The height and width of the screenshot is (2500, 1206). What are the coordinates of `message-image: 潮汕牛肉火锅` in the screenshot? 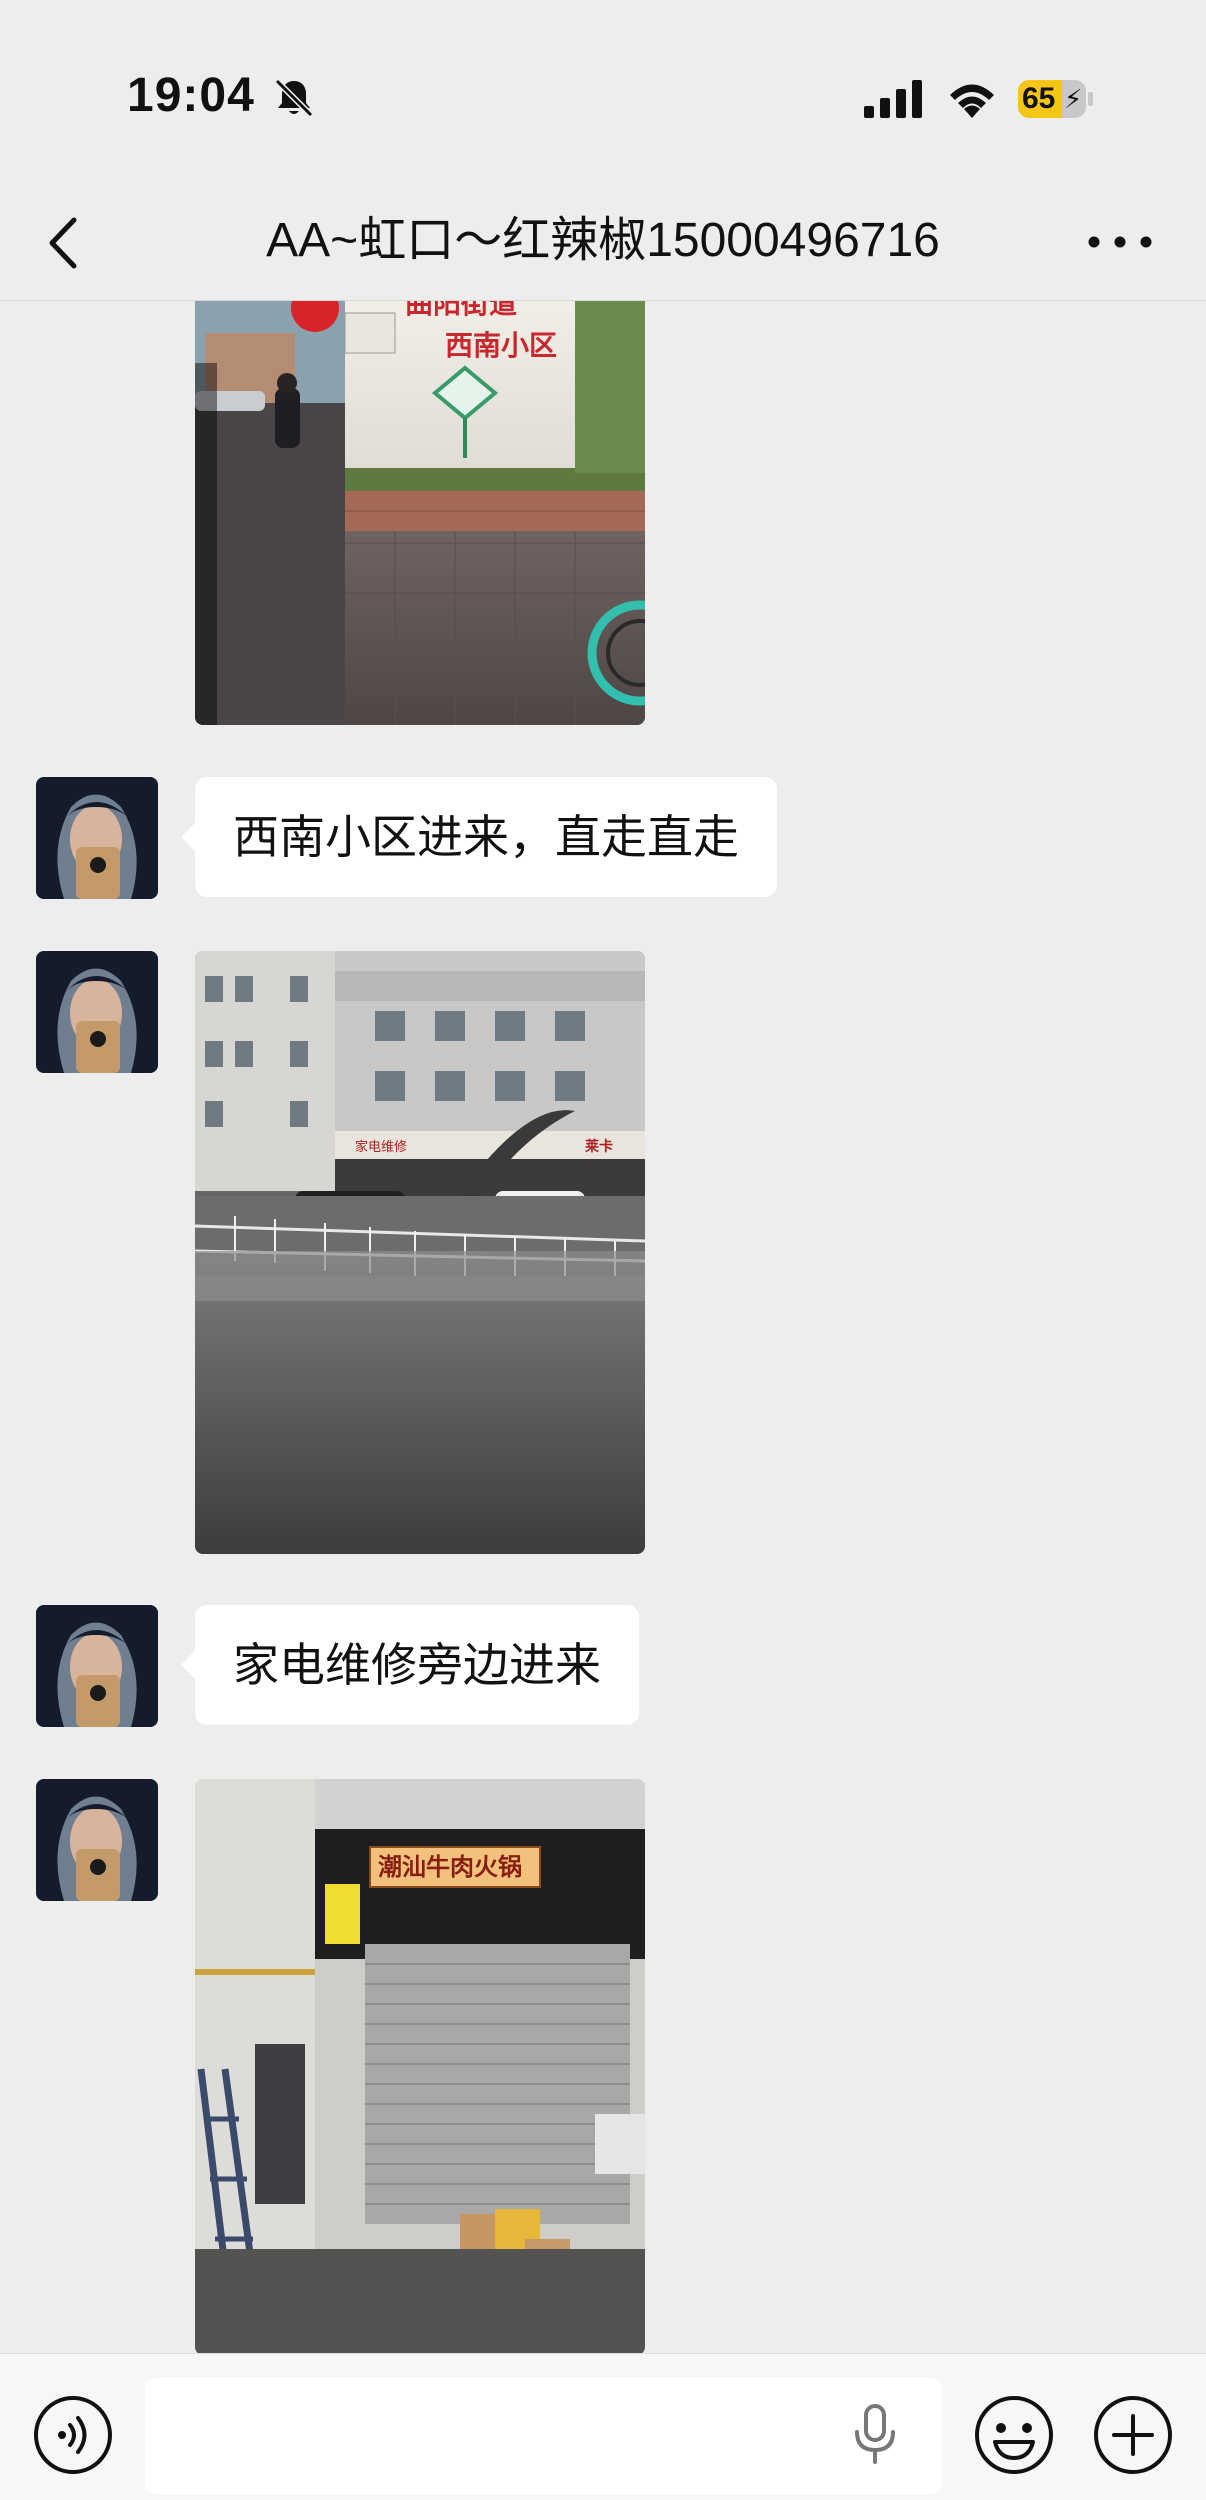 It's located at (420, 2066).